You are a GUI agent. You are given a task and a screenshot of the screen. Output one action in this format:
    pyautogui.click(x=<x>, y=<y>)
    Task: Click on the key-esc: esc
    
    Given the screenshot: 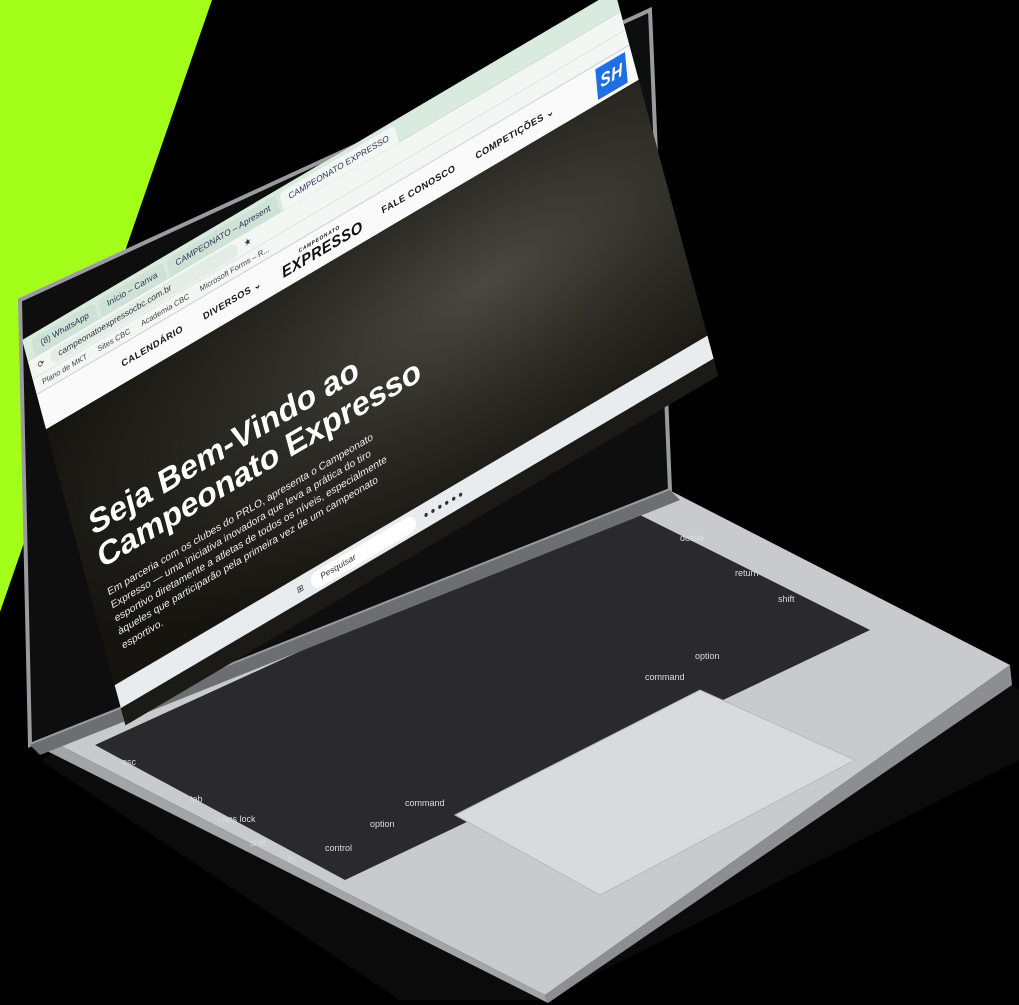 What is the action you would take?
    pyautogui.click(x=129, y=762)
    